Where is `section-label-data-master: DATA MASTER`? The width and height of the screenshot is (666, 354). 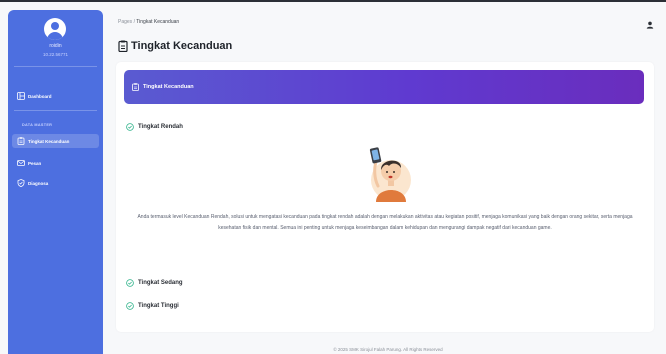 section-label-data-master: DATA MASTER is located at coordinates (37, 125).